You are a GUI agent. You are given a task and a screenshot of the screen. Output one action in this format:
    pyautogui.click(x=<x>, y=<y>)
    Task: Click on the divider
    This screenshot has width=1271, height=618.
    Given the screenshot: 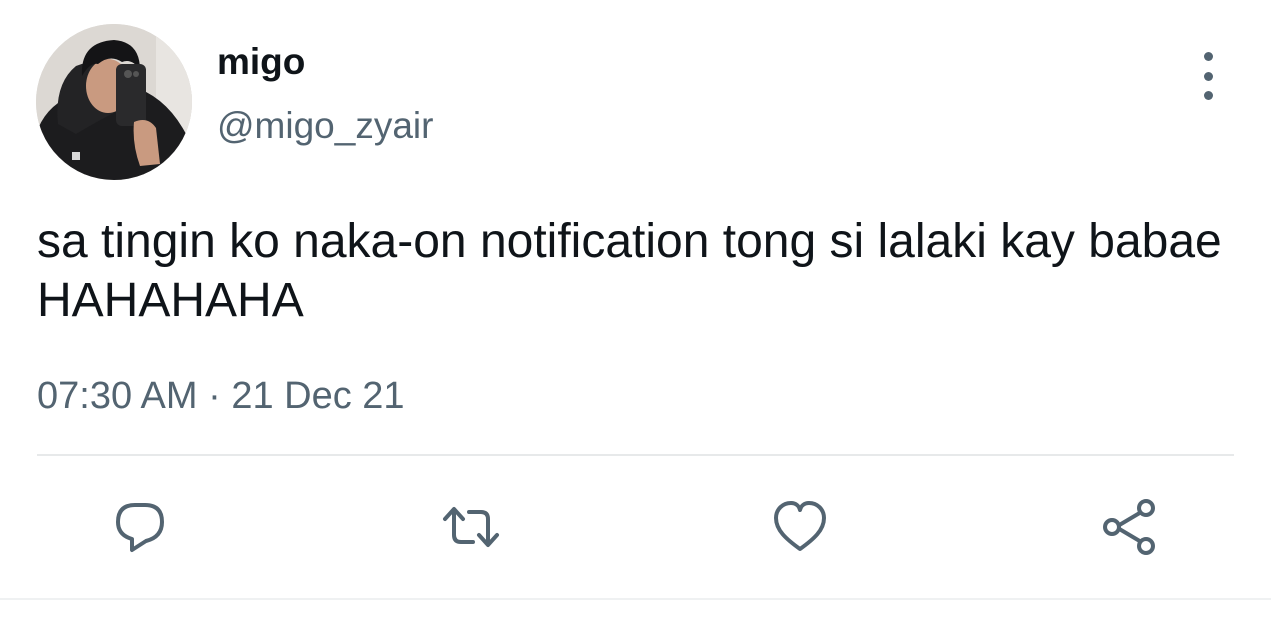 What is the action you would take?
    pyautogui.click(x=635, y=455)
    